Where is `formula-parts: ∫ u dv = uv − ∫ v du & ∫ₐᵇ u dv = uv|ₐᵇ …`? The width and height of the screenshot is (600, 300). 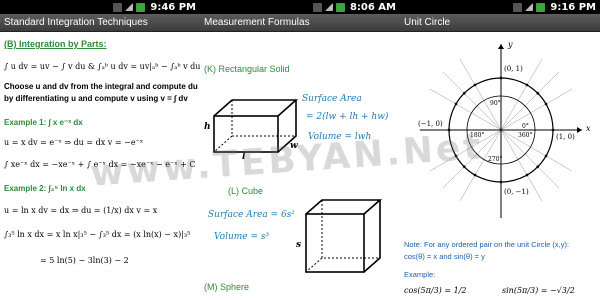 formula-parts: ∫ u dv = uv − ∫ v du & ∫ₐᵇ u dv = uv|ₐᵇ … is located at coordinates (102, 66).